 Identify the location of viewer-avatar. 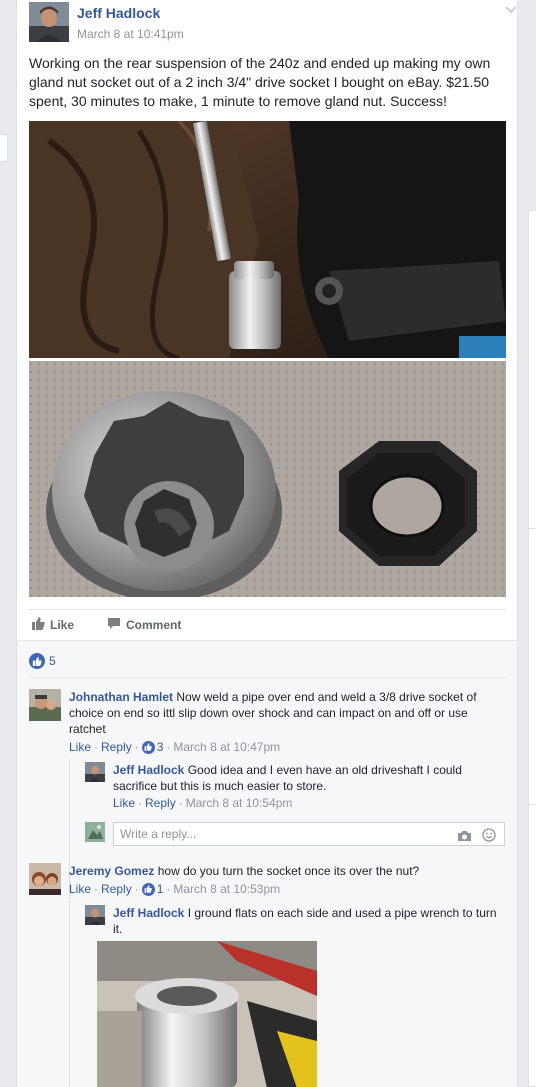
(95, 832).